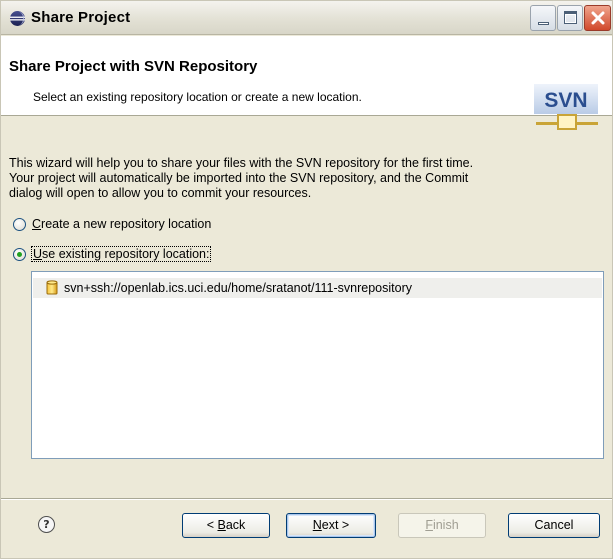  Describe the element at coordinates (81, 17) in the screenshot. I see `window-title: Share Project` at that location.